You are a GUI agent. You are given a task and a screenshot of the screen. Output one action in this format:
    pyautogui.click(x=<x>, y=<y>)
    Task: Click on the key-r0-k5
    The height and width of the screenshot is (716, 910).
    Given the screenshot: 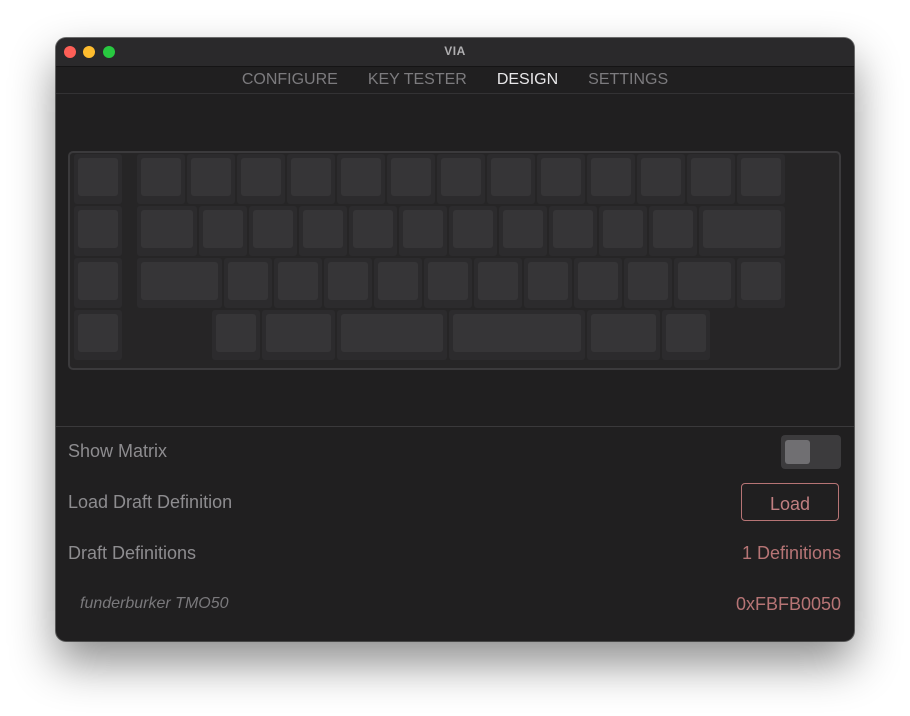 What is the action you would take?
    pyautogui.click(x=360, y=179)
    